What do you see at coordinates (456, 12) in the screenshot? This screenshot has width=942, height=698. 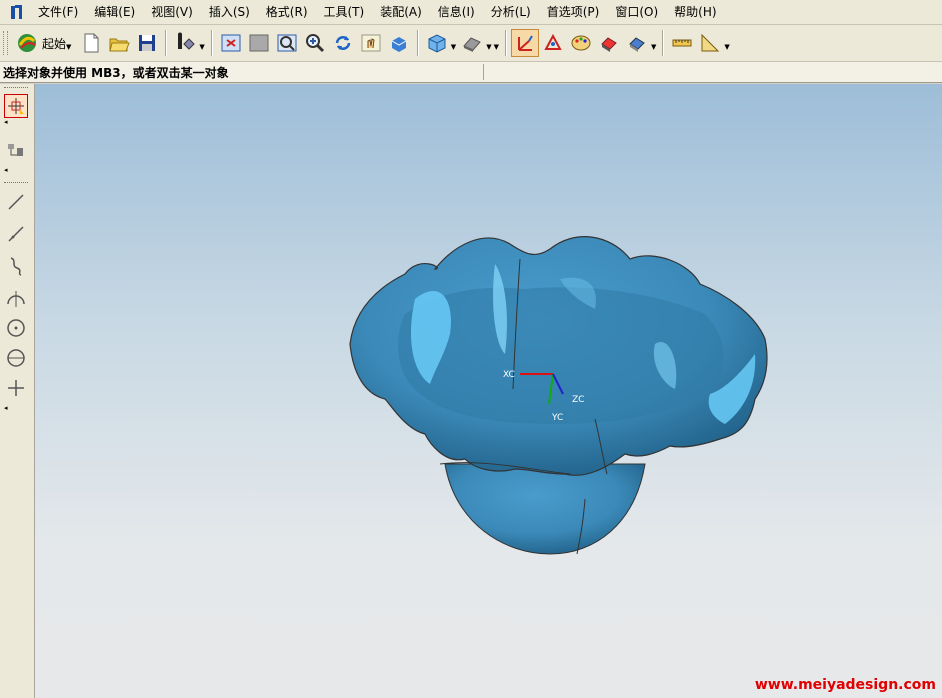 I see `menu-information: 信息(I)` at bounding box center [456, 12].